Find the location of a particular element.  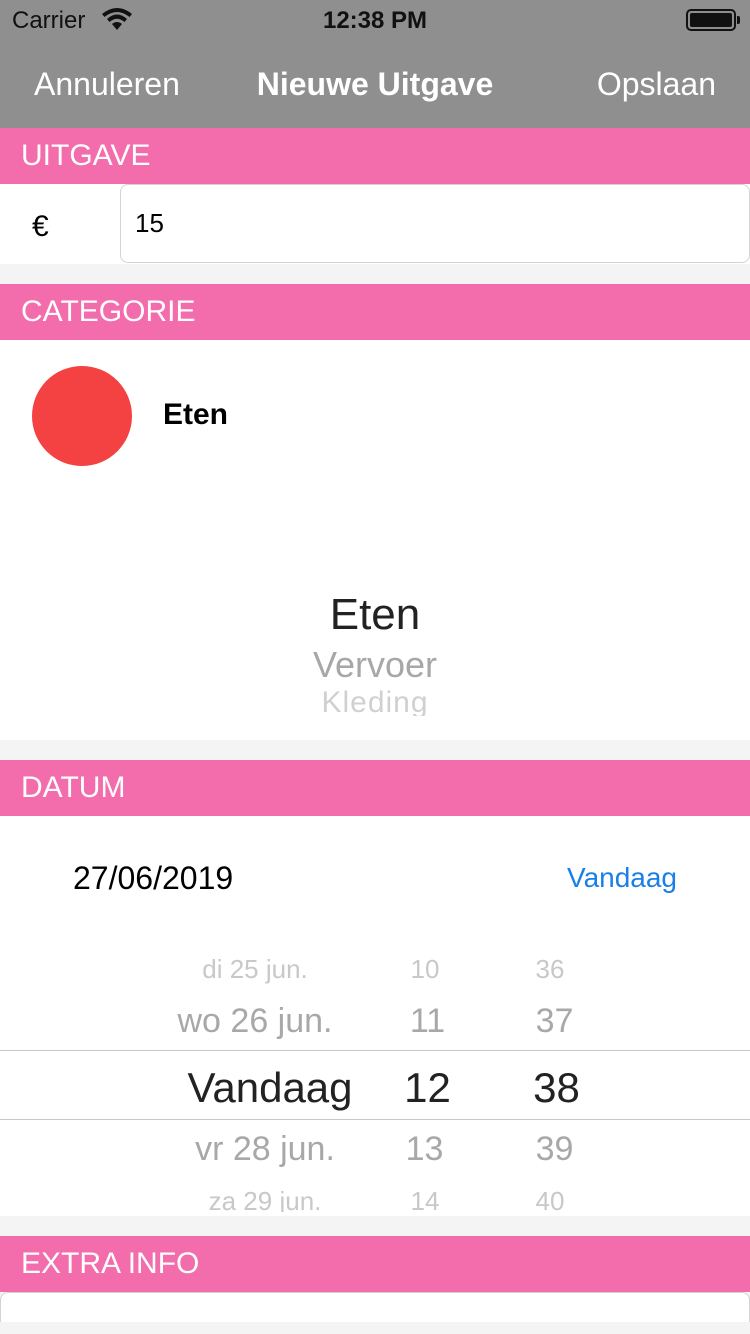

category-section-header: CATEGORIE is located at coordinates (375, 312).